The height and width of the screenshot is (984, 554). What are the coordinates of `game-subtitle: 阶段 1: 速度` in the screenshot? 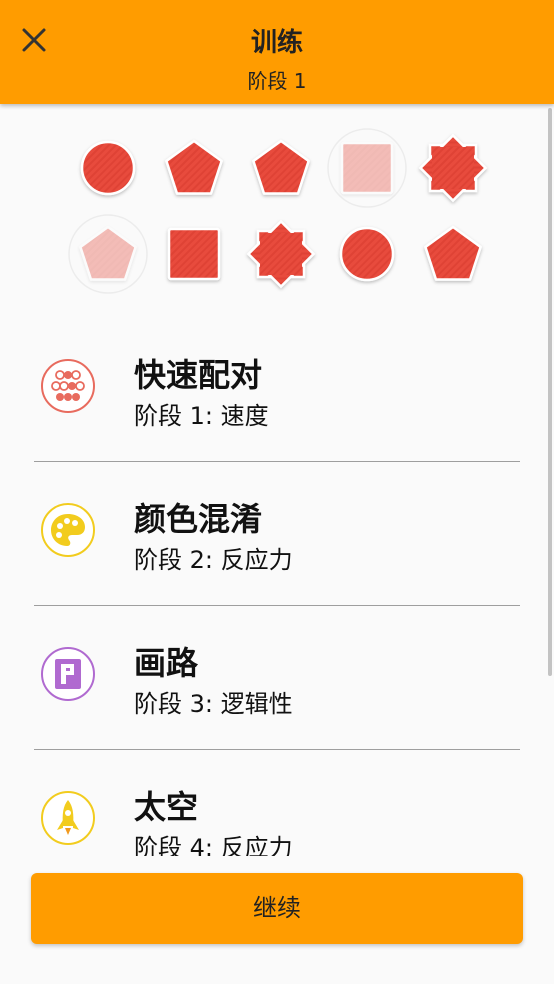 It's located at (201, 416).